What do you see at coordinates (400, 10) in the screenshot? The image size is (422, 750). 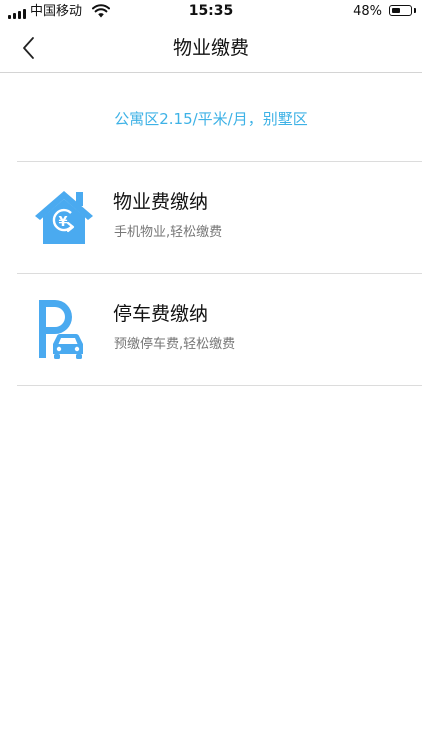 I see `battery-icon` at bounding box center [400, 10].